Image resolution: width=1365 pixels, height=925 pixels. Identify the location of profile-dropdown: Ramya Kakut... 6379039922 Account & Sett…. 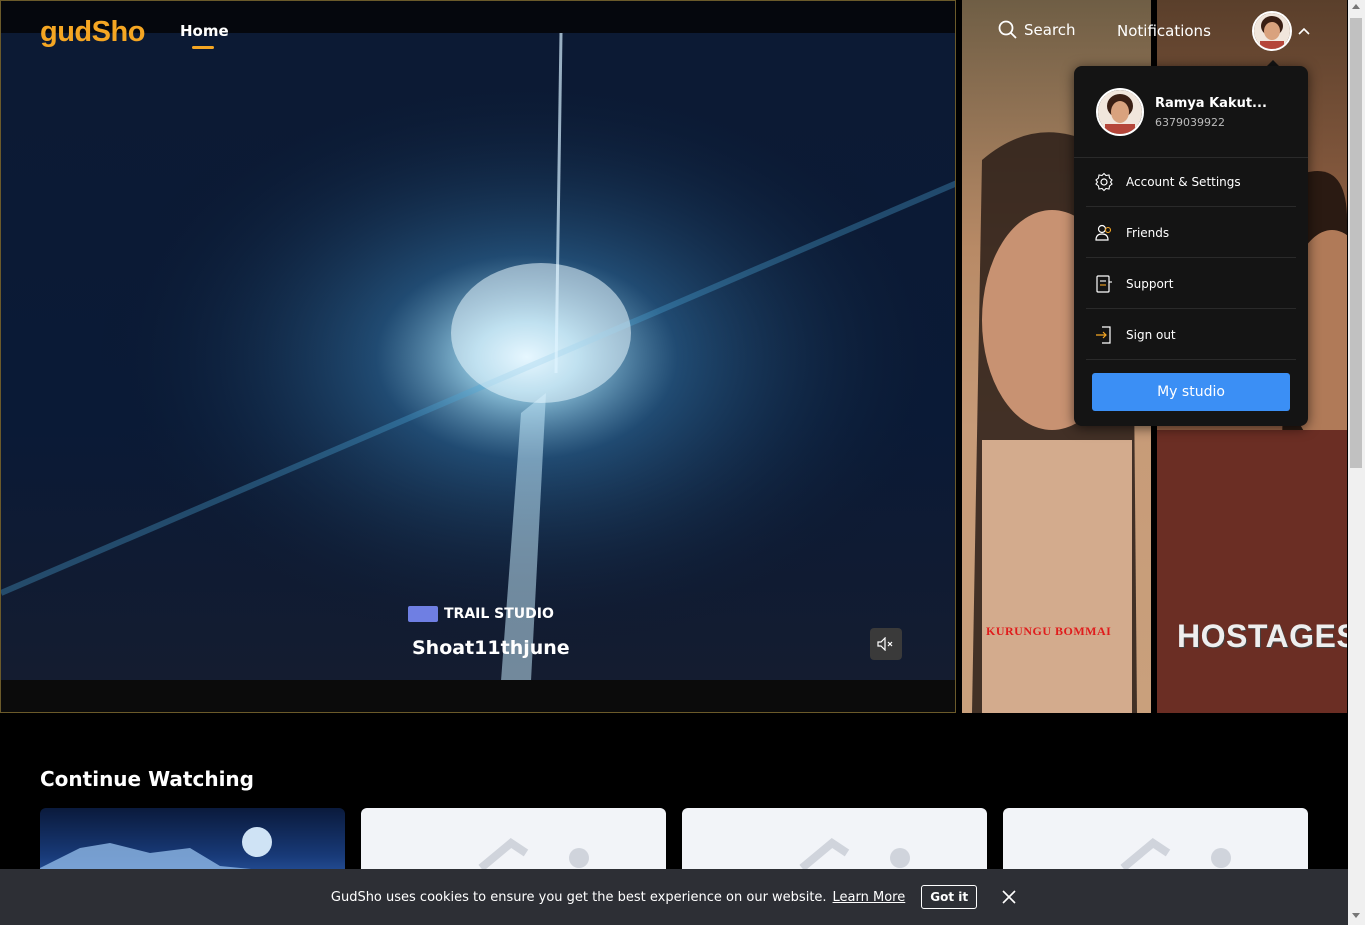
(1191, 246).